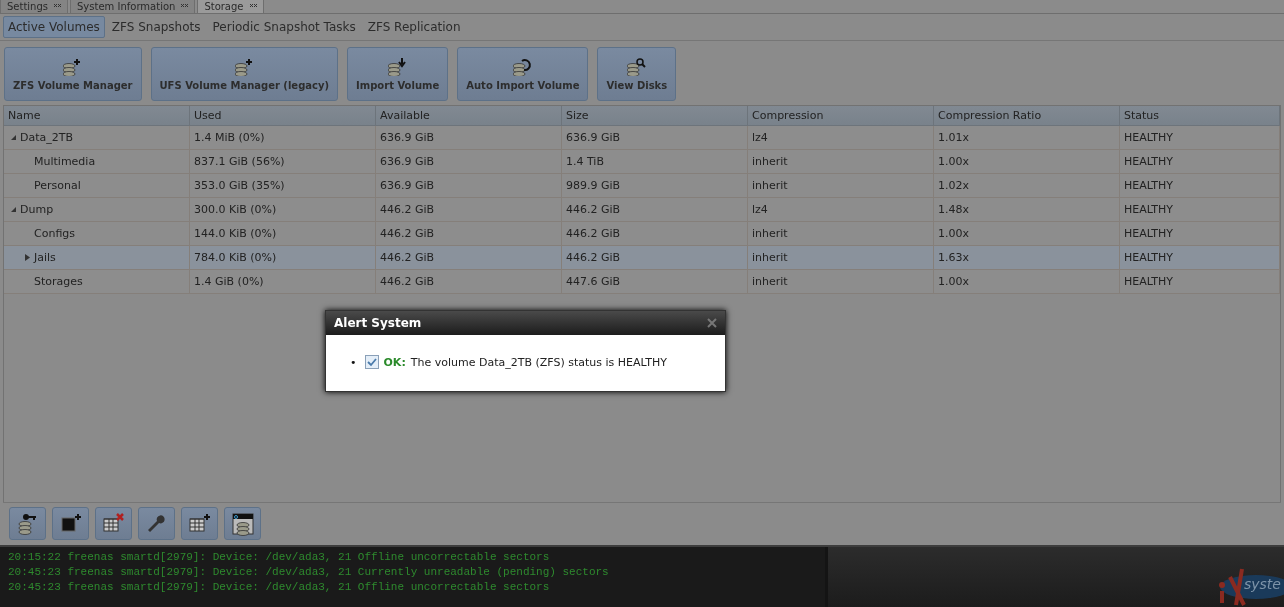 The image size is (1284, 607). Describe the element at coordinates (283, 257) in the screenshot. I see `table-cell: 784.0 KiB (0%)` at that location.